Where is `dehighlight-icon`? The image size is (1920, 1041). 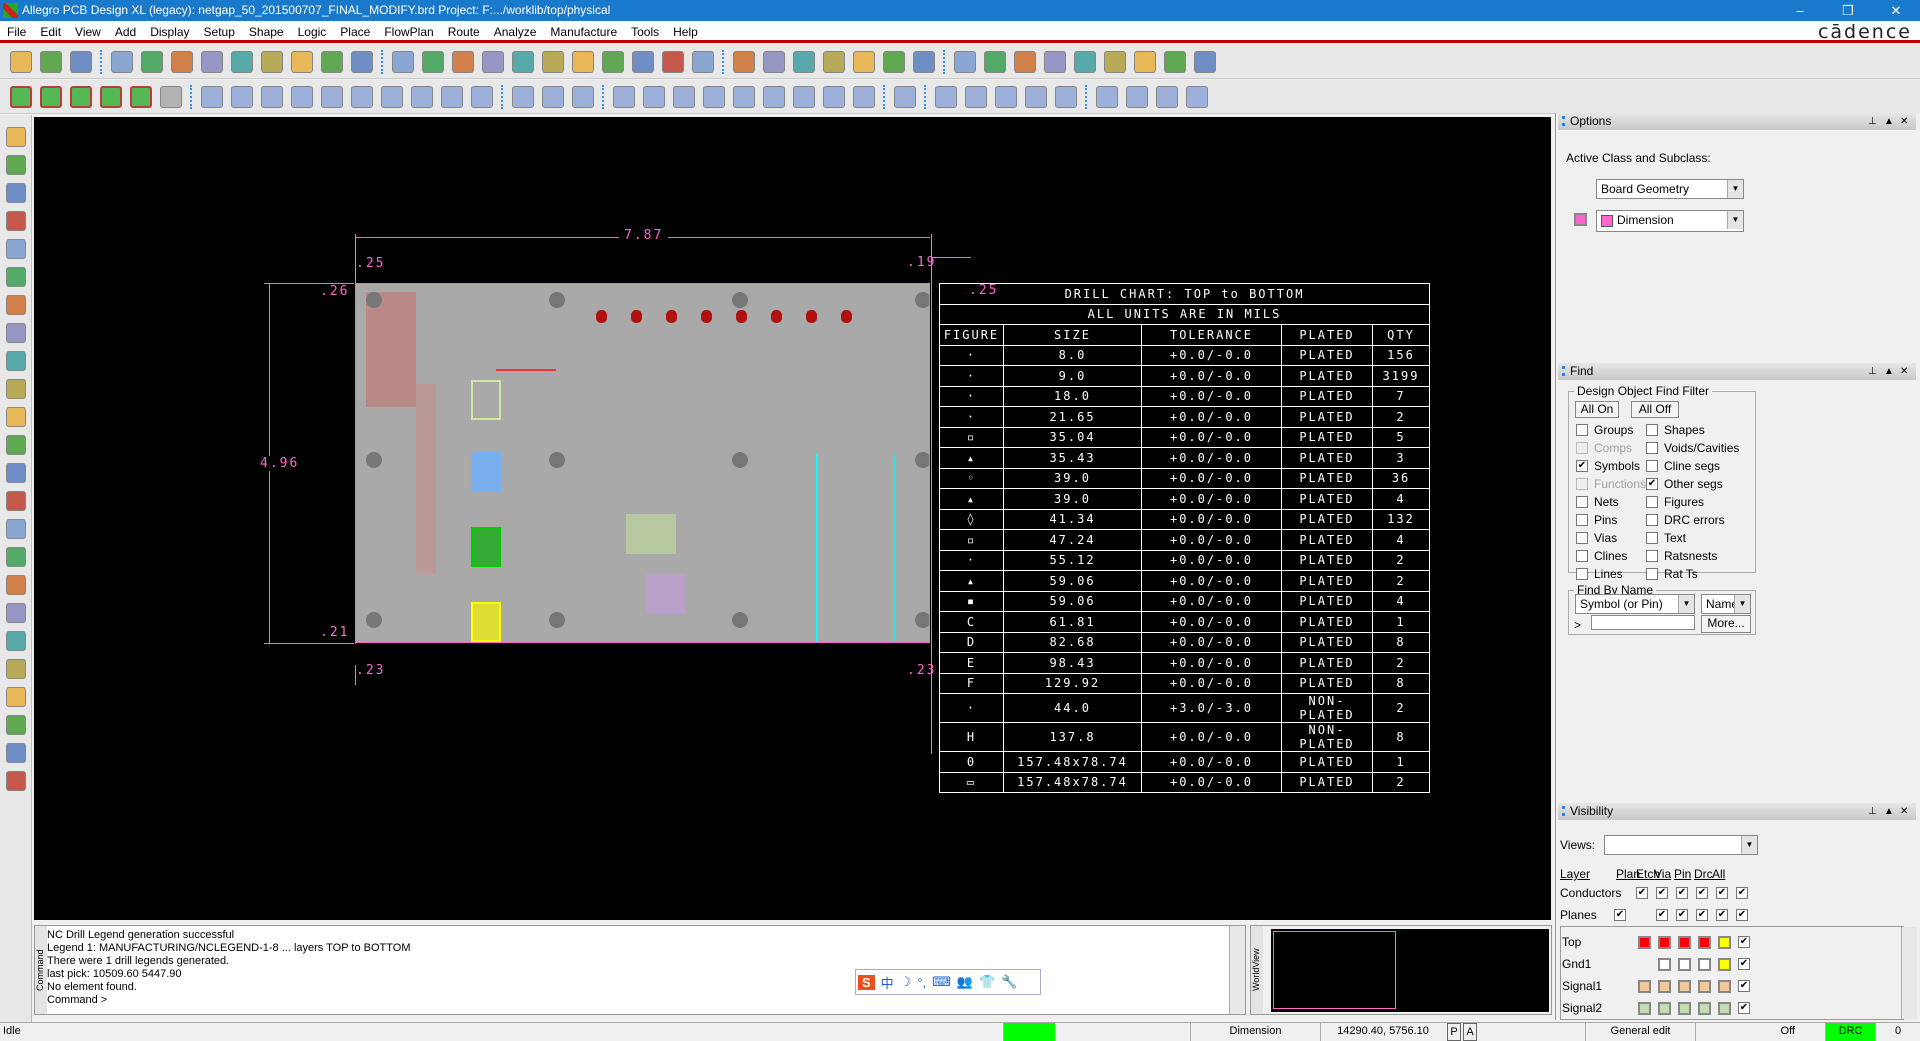
dehighlight-icon is located at coordinates (1115, 61).